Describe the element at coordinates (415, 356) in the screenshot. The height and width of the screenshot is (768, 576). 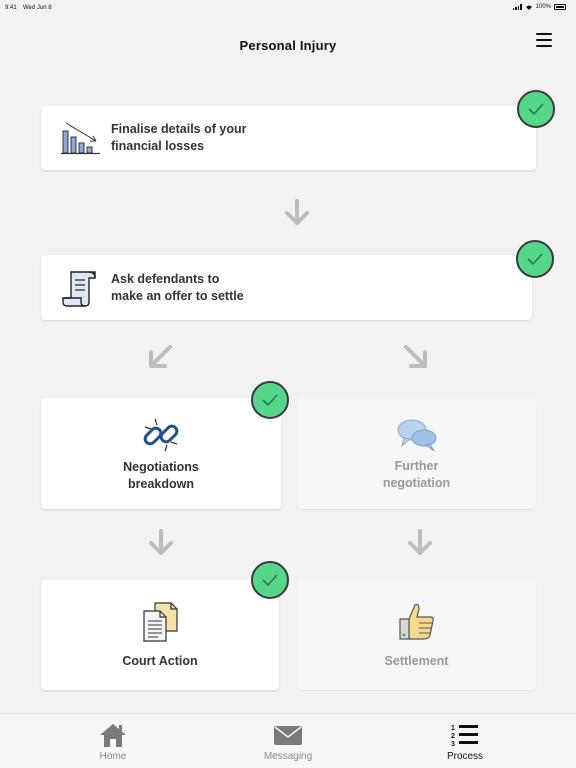
I see `arrow-down-right-icon` at that location.